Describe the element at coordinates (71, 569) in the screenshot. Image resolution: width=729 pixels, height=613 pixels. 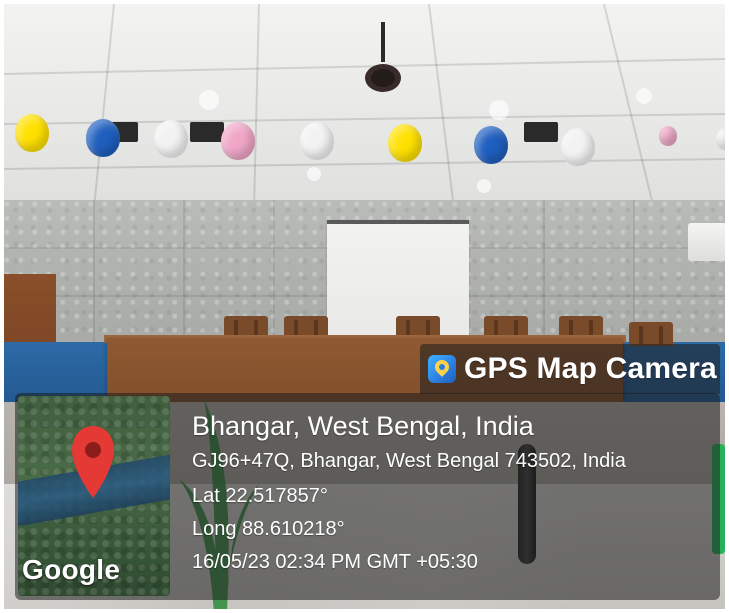
I see `map-provider-label: Google` at that location.